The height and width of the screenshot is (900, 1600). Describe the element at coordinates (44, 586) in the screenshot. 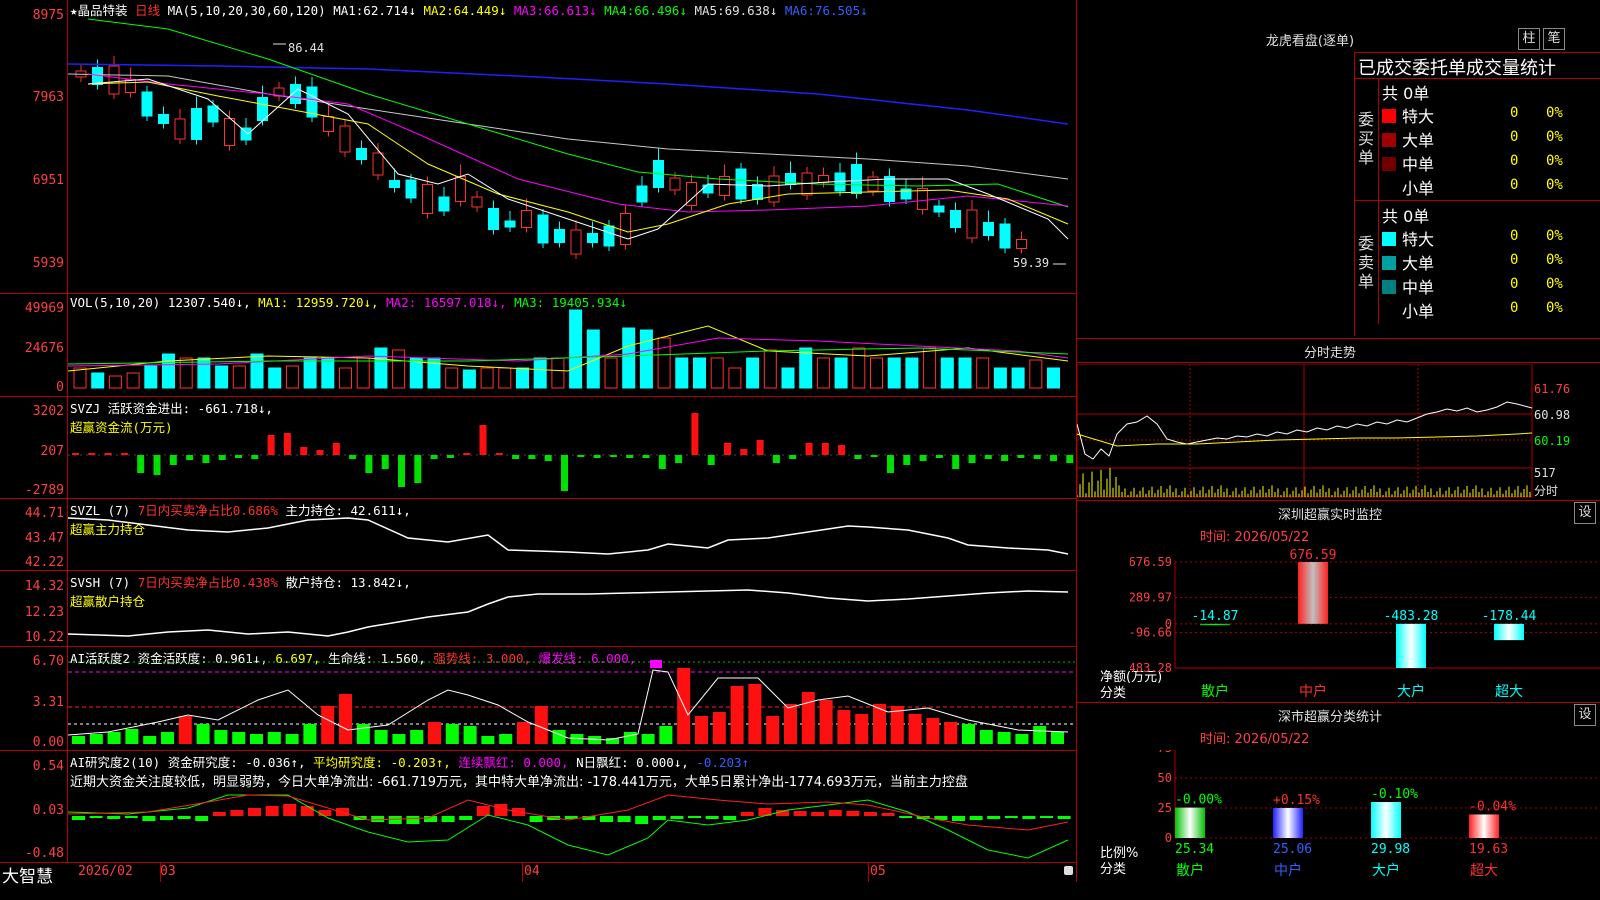

I see `svsh-axis-label: 14.32` at that location.